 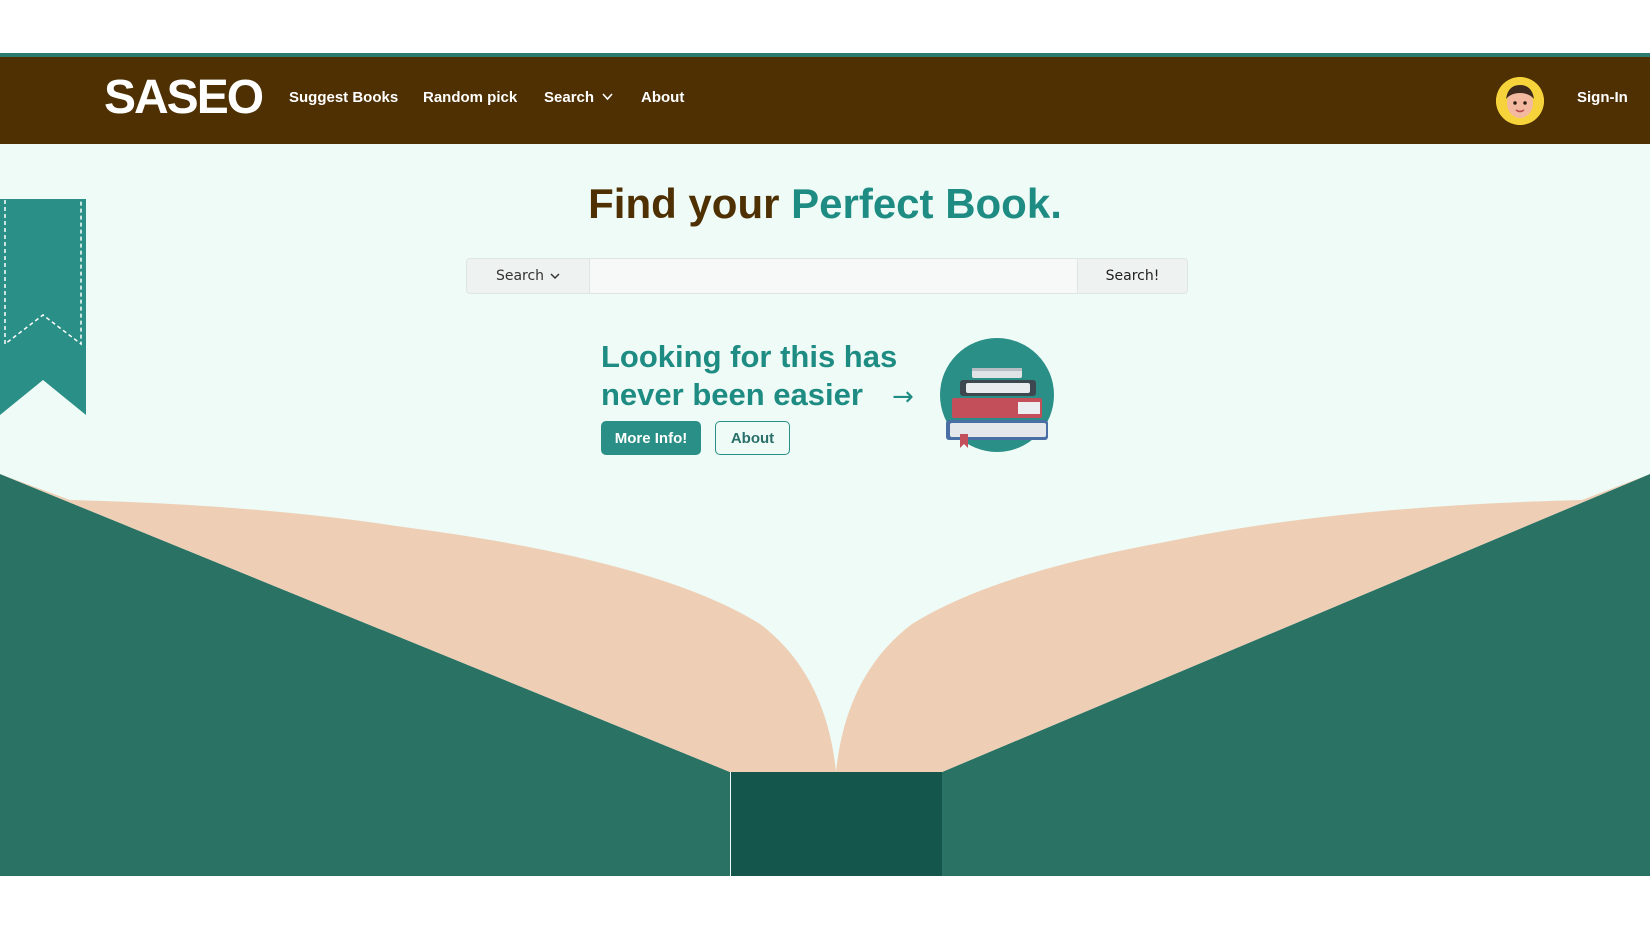 I want to click on search-type-label: Search, so click(x=520, y=276).